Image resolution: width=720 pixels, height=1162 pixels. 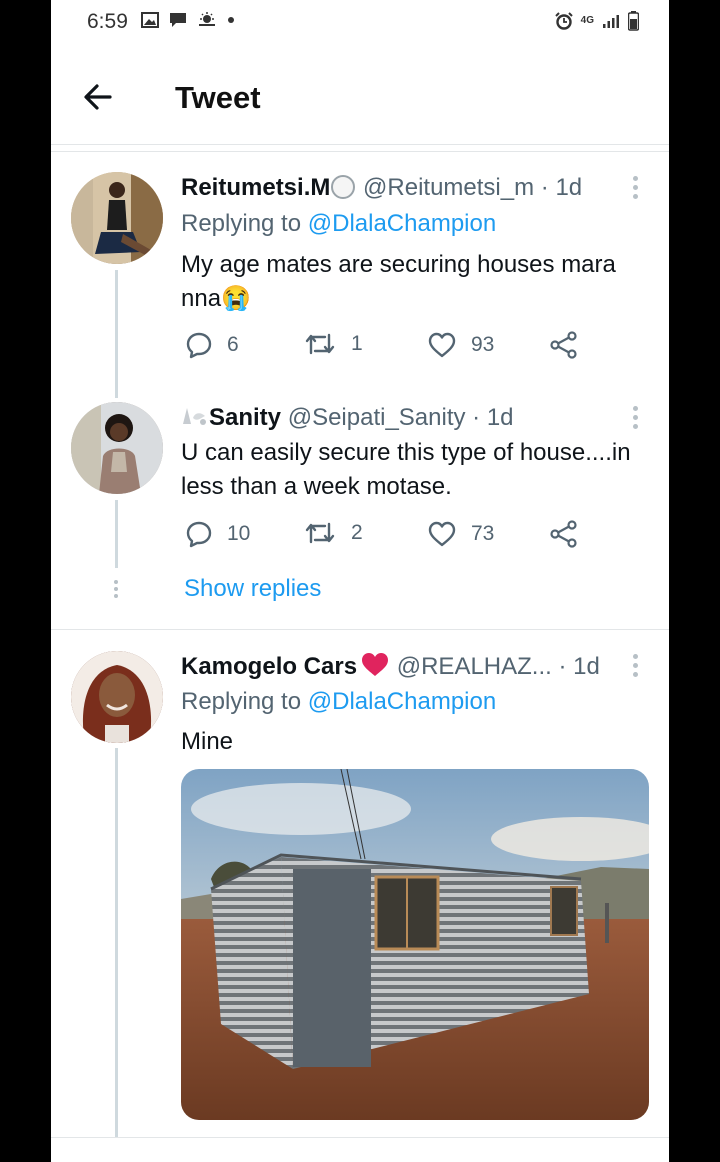 What do you see at coordinates (98, 97) in the screenshot?
I see `back-arrow-icon` at bounding box center [98, 97].